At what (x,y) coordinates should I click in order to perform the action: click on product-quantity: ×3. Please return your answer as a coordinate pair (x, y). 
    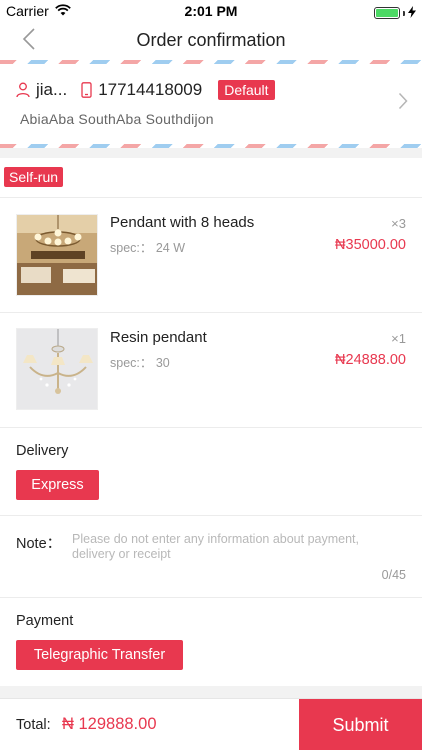
    Looking at the image, I should click on (398, 223).